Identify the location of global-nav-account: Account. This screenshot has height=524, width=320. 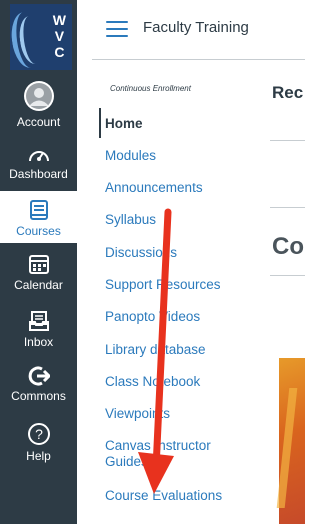
(38, 106).